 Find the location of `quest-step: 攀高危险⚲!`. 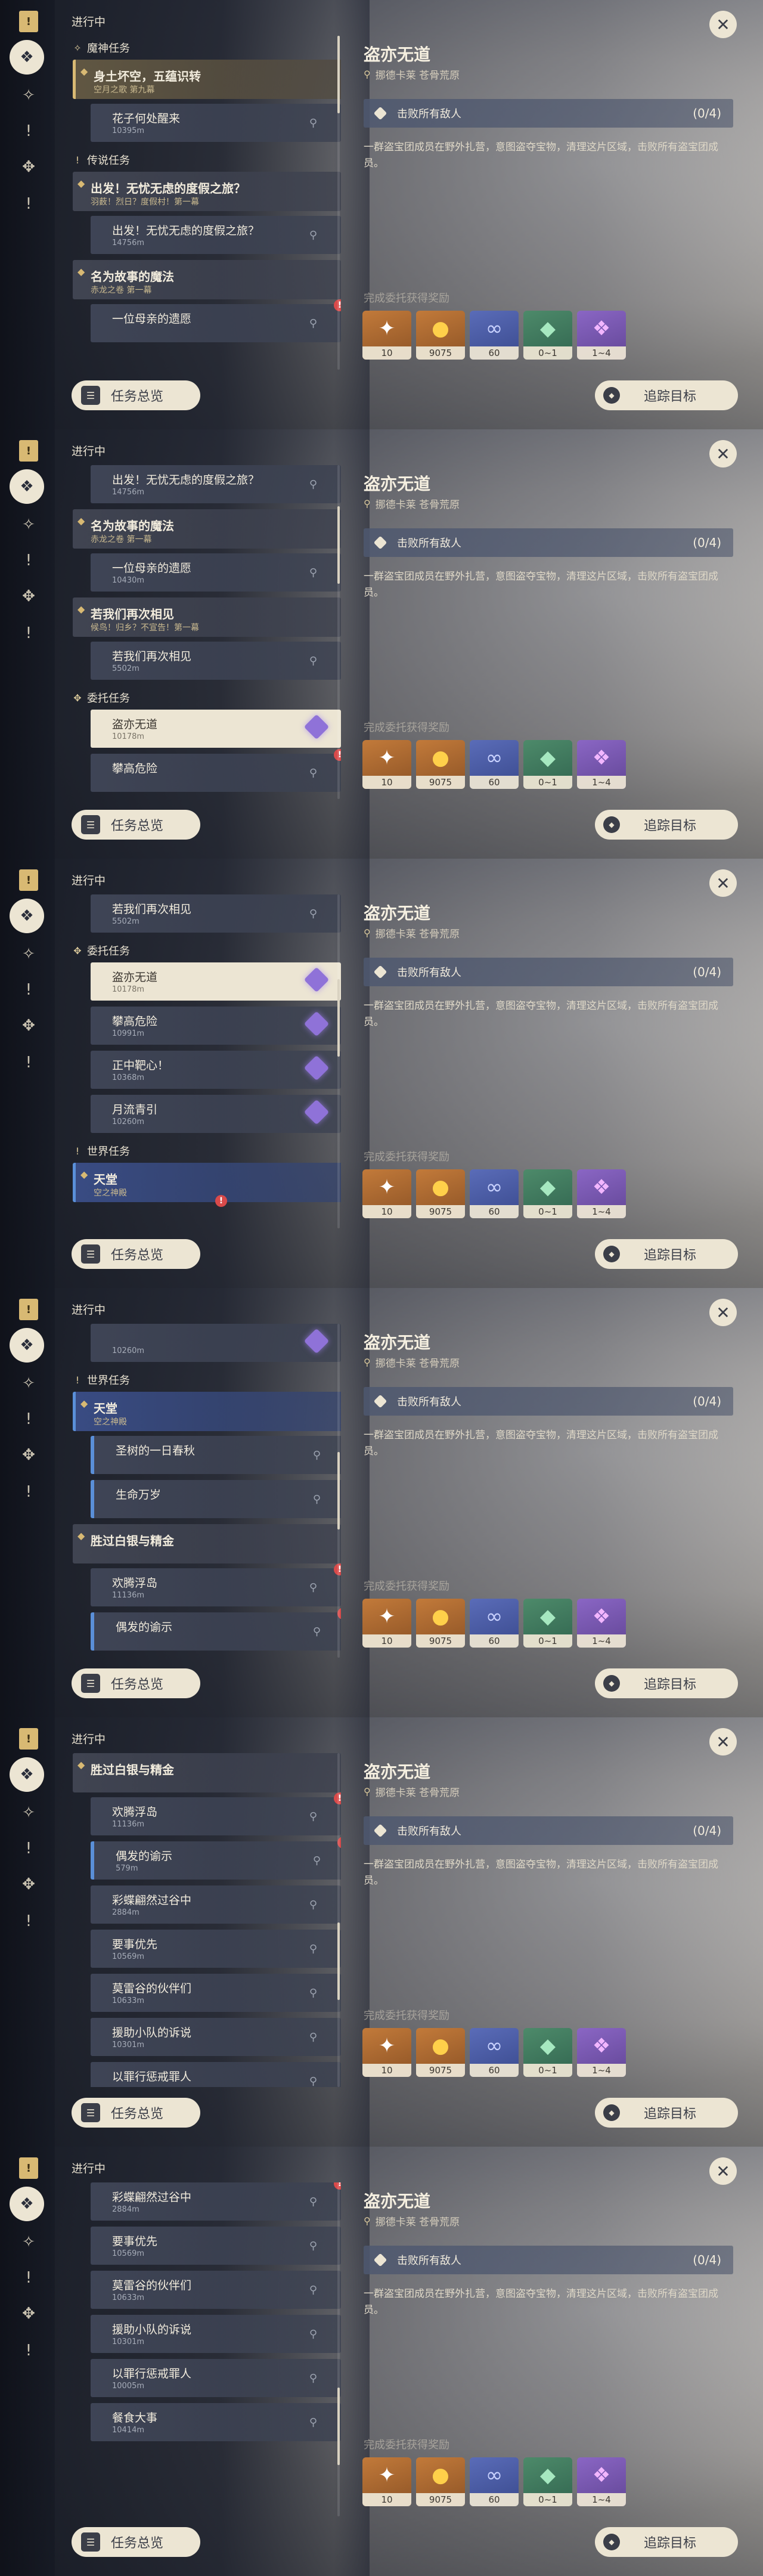

quest-step: 攀高危险⚲! is located at coordinates (216, 770).